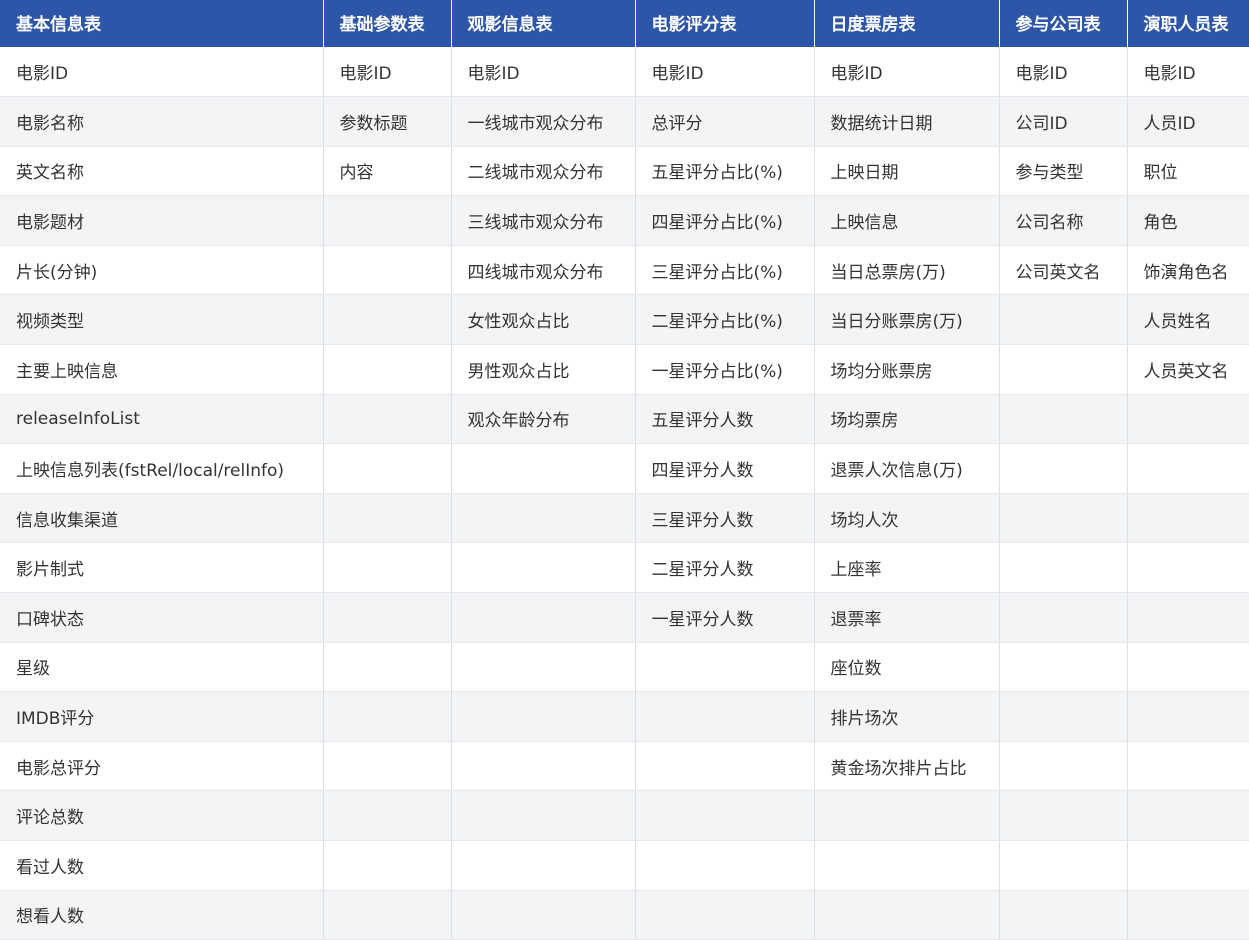 The image size is (1249, 940). Describe the element at coordinates (907, 667) in the screenshot. I see `table-cell-boxoffice: 座位数` at that location.